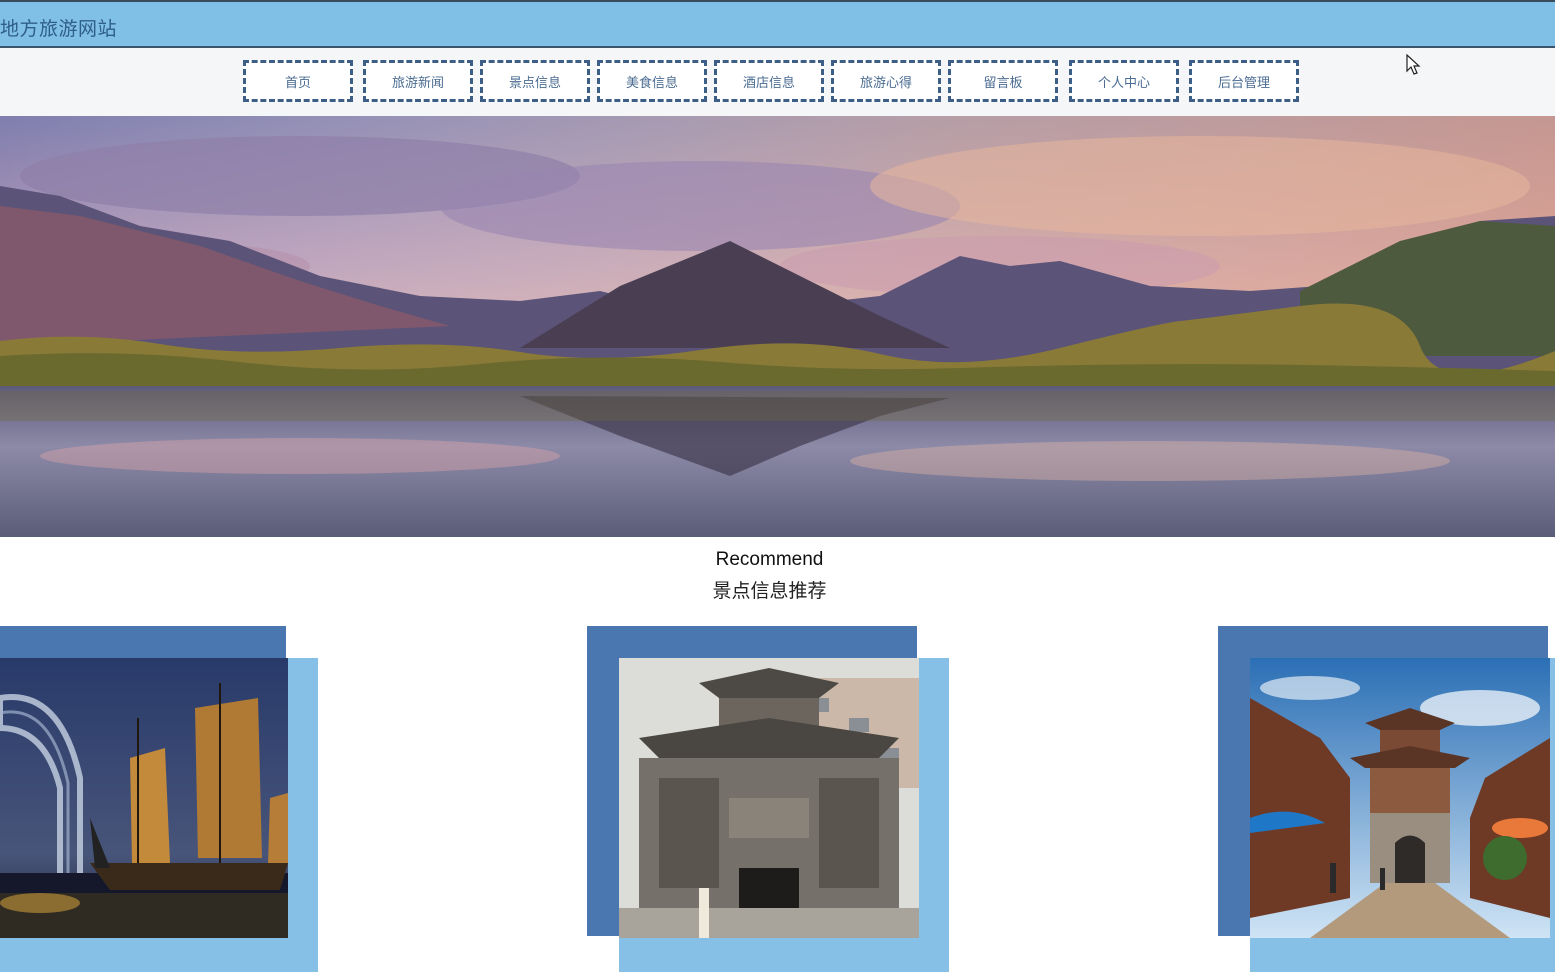 Image resolution: width=1555 pixels, height=972 pixels. What do you see at coordinates (1414, 66) in the screenshot?
I see `mouse-cursor-icon` at bounding box center [1414, 66].